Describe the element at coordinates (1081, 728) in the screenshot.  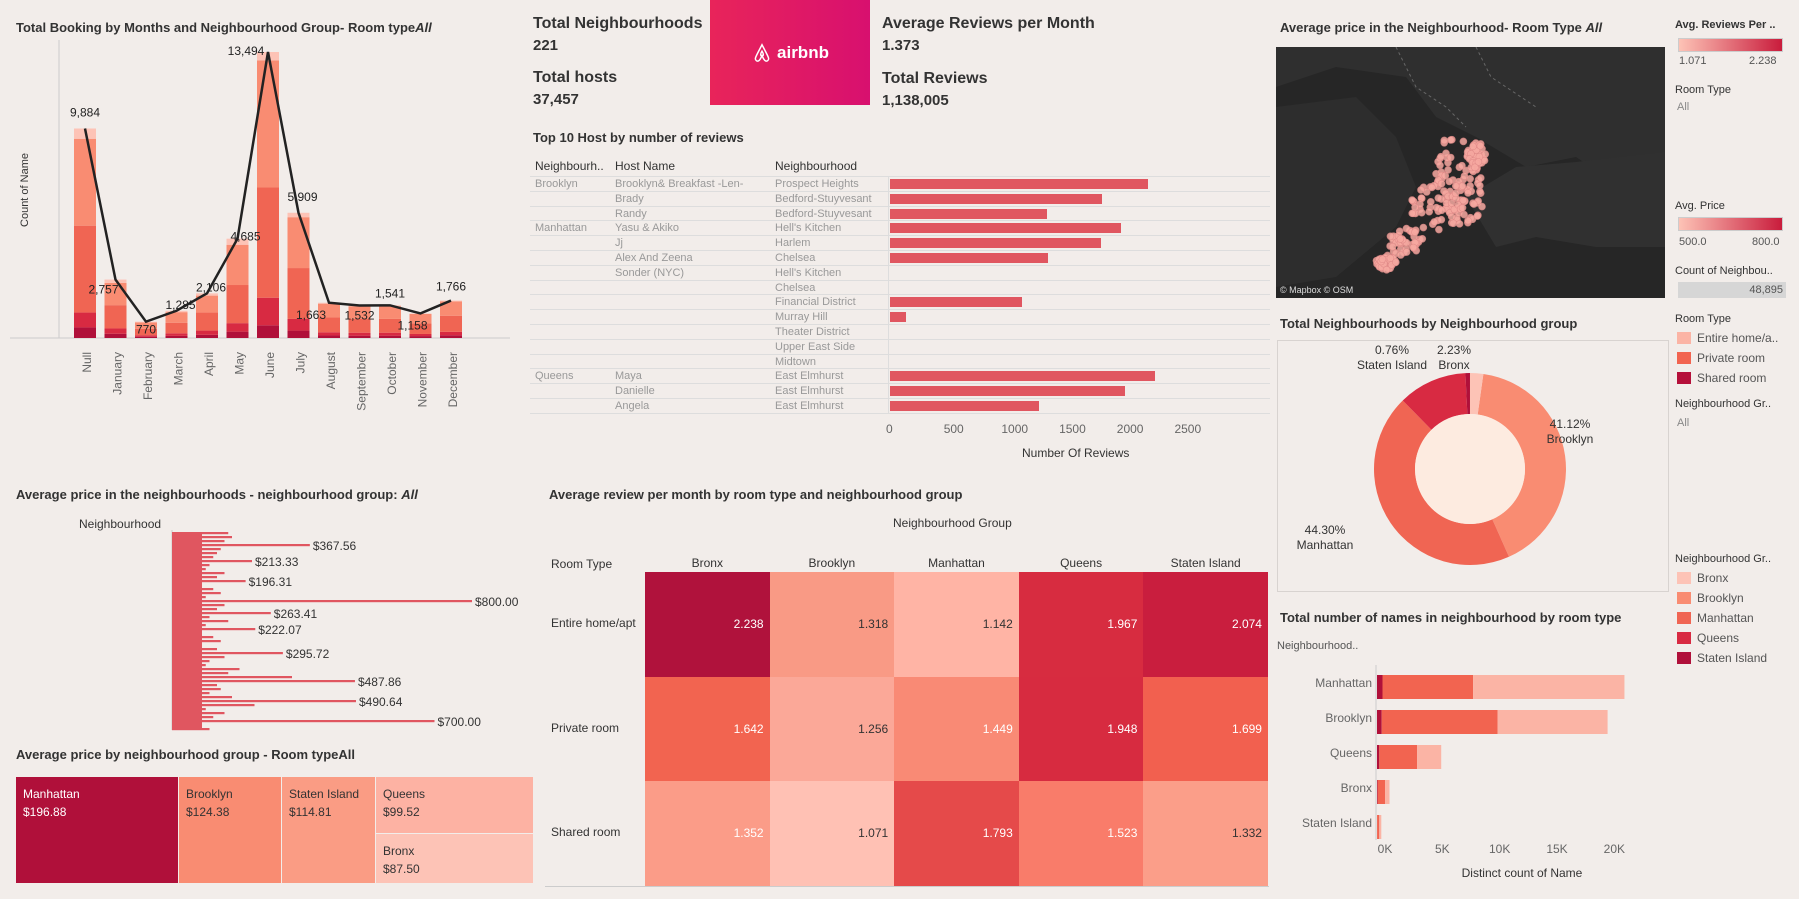
I see `heatmap-cell: 1.948` at that location.